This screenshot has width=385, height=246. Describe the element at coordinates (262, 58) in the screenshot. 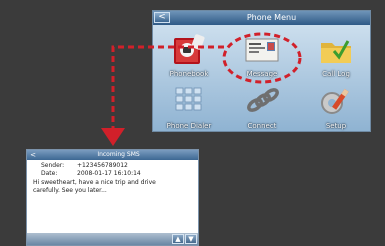

I see `highlight-ellipse` at that location.